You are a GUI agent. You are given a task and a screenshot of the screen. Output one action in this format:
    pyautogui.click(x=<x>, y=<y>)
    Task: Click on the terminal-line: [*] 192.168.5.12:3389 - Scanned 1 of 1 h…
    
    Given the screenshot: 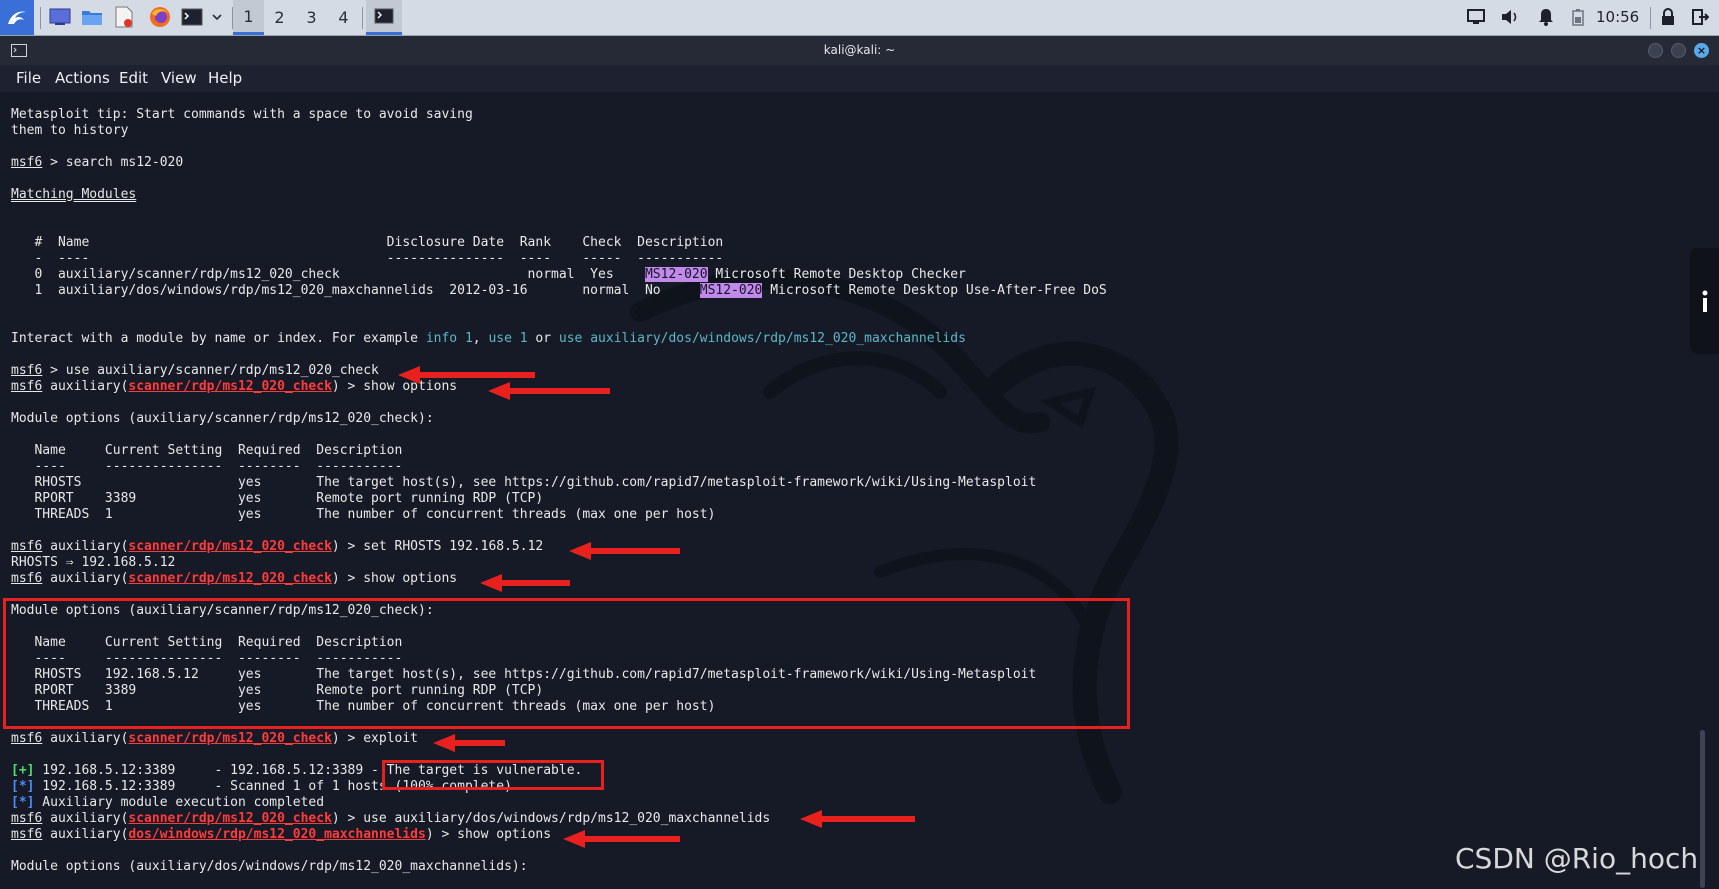 What is the action you would take?
    pyautogui.click(x=559, y=787)
    